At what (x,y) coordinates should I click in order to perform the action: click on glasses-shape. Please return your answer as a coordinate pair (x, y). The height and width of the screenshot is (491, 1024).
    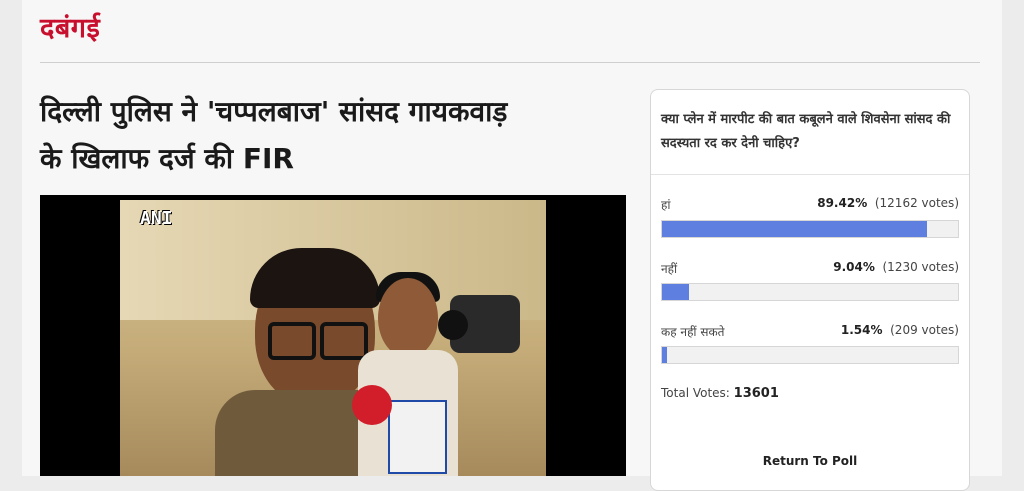
    Looking at the image, I should click on (318, 341).